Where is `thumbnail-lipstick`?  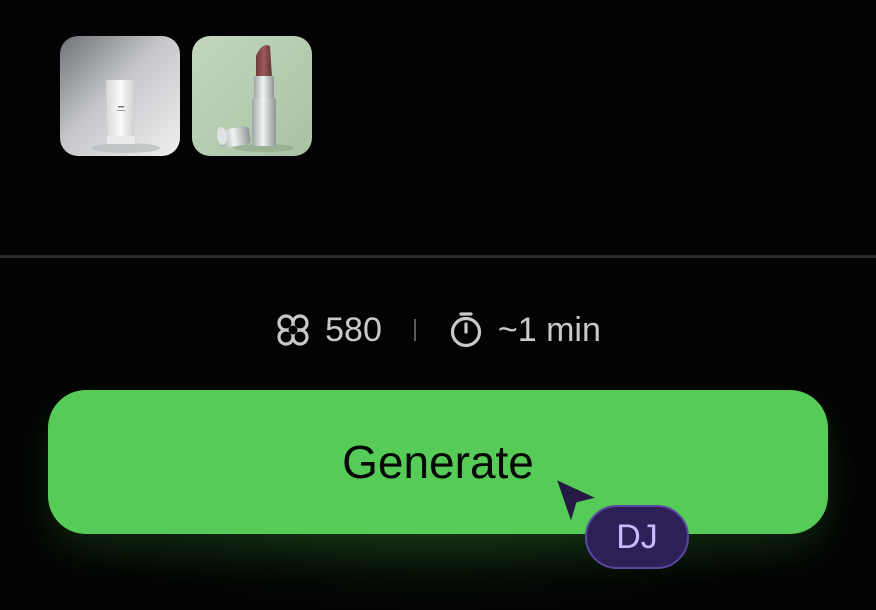
thumbnail-lipstick is located at coordinates (252, 96).